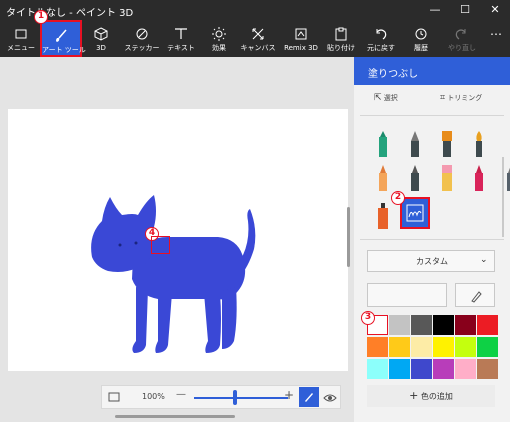  I want to click on brush-icon, so click(61, 35).